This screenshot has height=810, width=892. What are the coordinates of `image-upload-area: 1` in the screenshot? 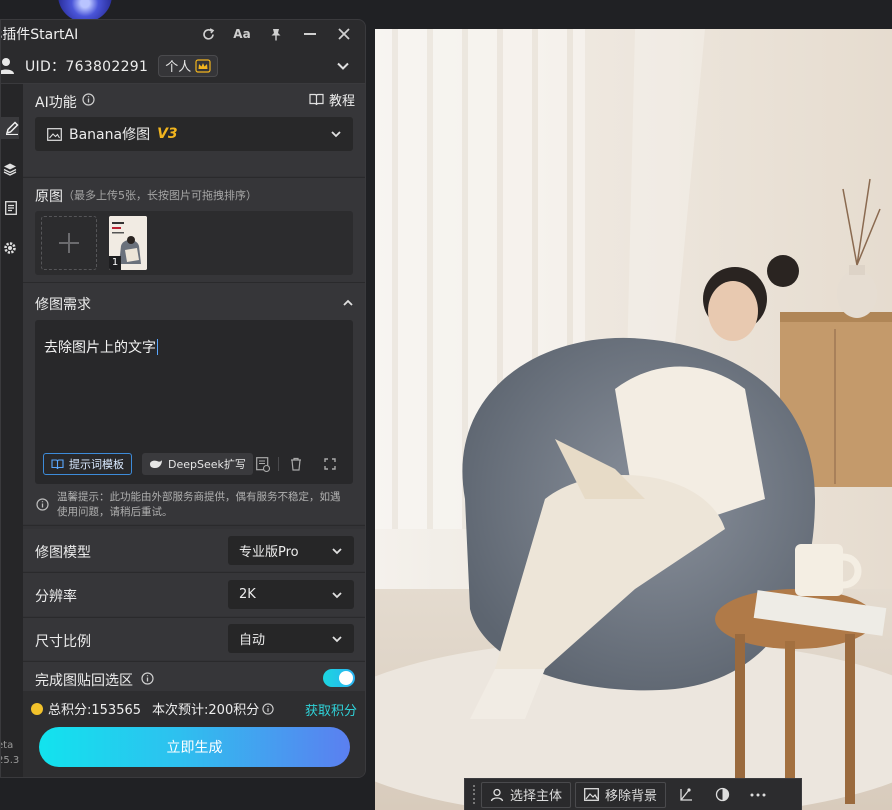 It's located at (194, 243).